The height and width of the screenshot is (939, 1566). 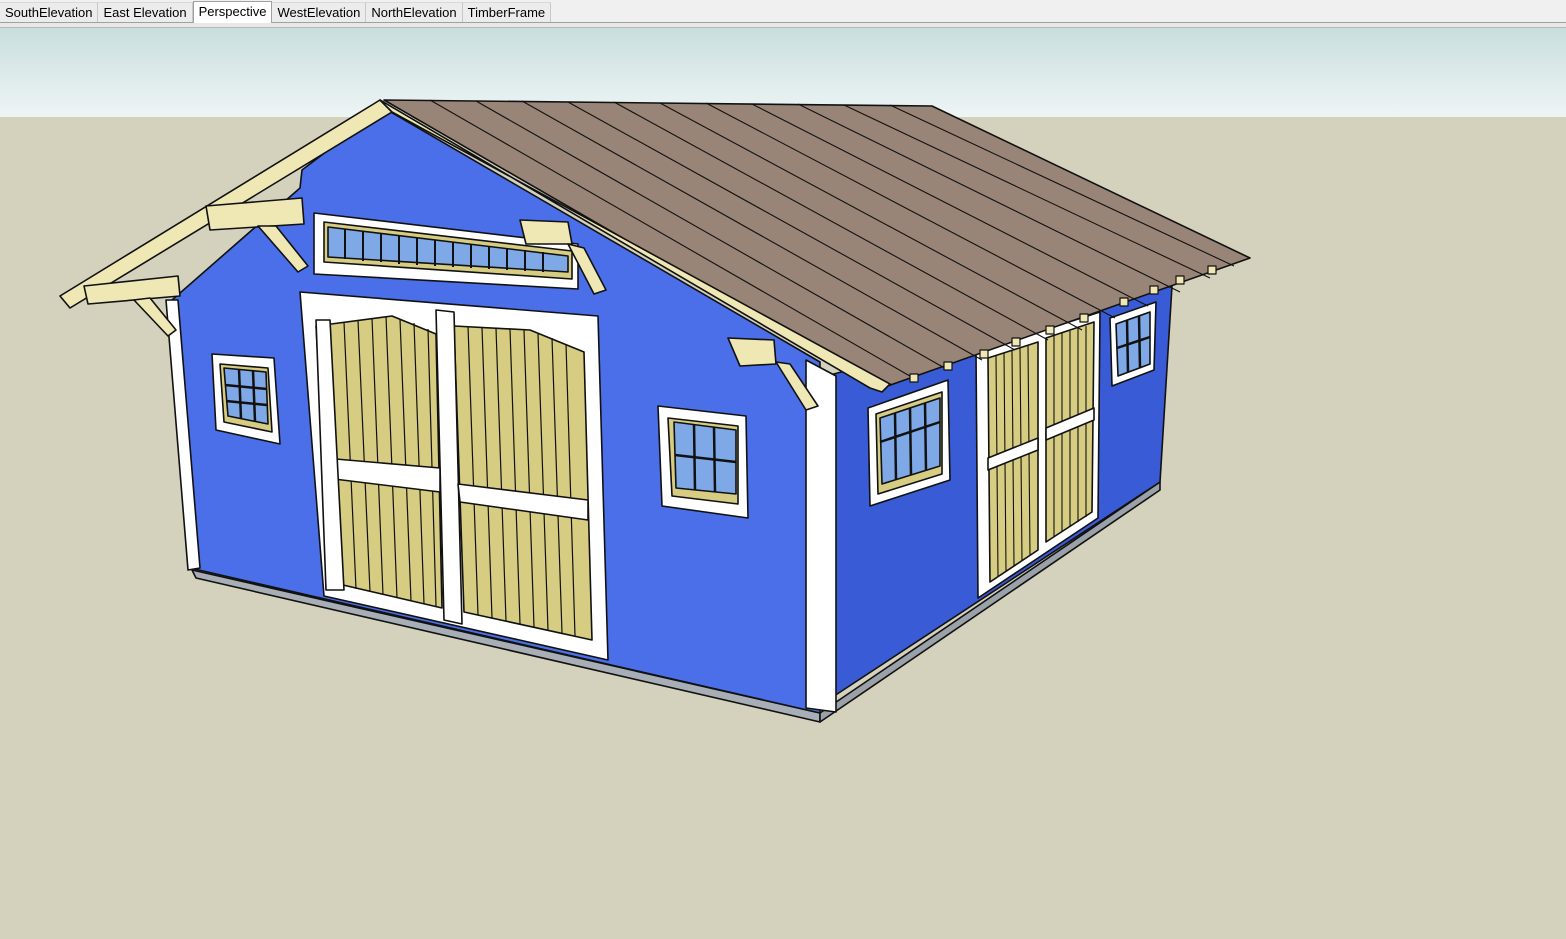 What do you see at coordinates (523, 483) in the screenshot?
I see `door-right-panel` at bounding box center [523, 483].